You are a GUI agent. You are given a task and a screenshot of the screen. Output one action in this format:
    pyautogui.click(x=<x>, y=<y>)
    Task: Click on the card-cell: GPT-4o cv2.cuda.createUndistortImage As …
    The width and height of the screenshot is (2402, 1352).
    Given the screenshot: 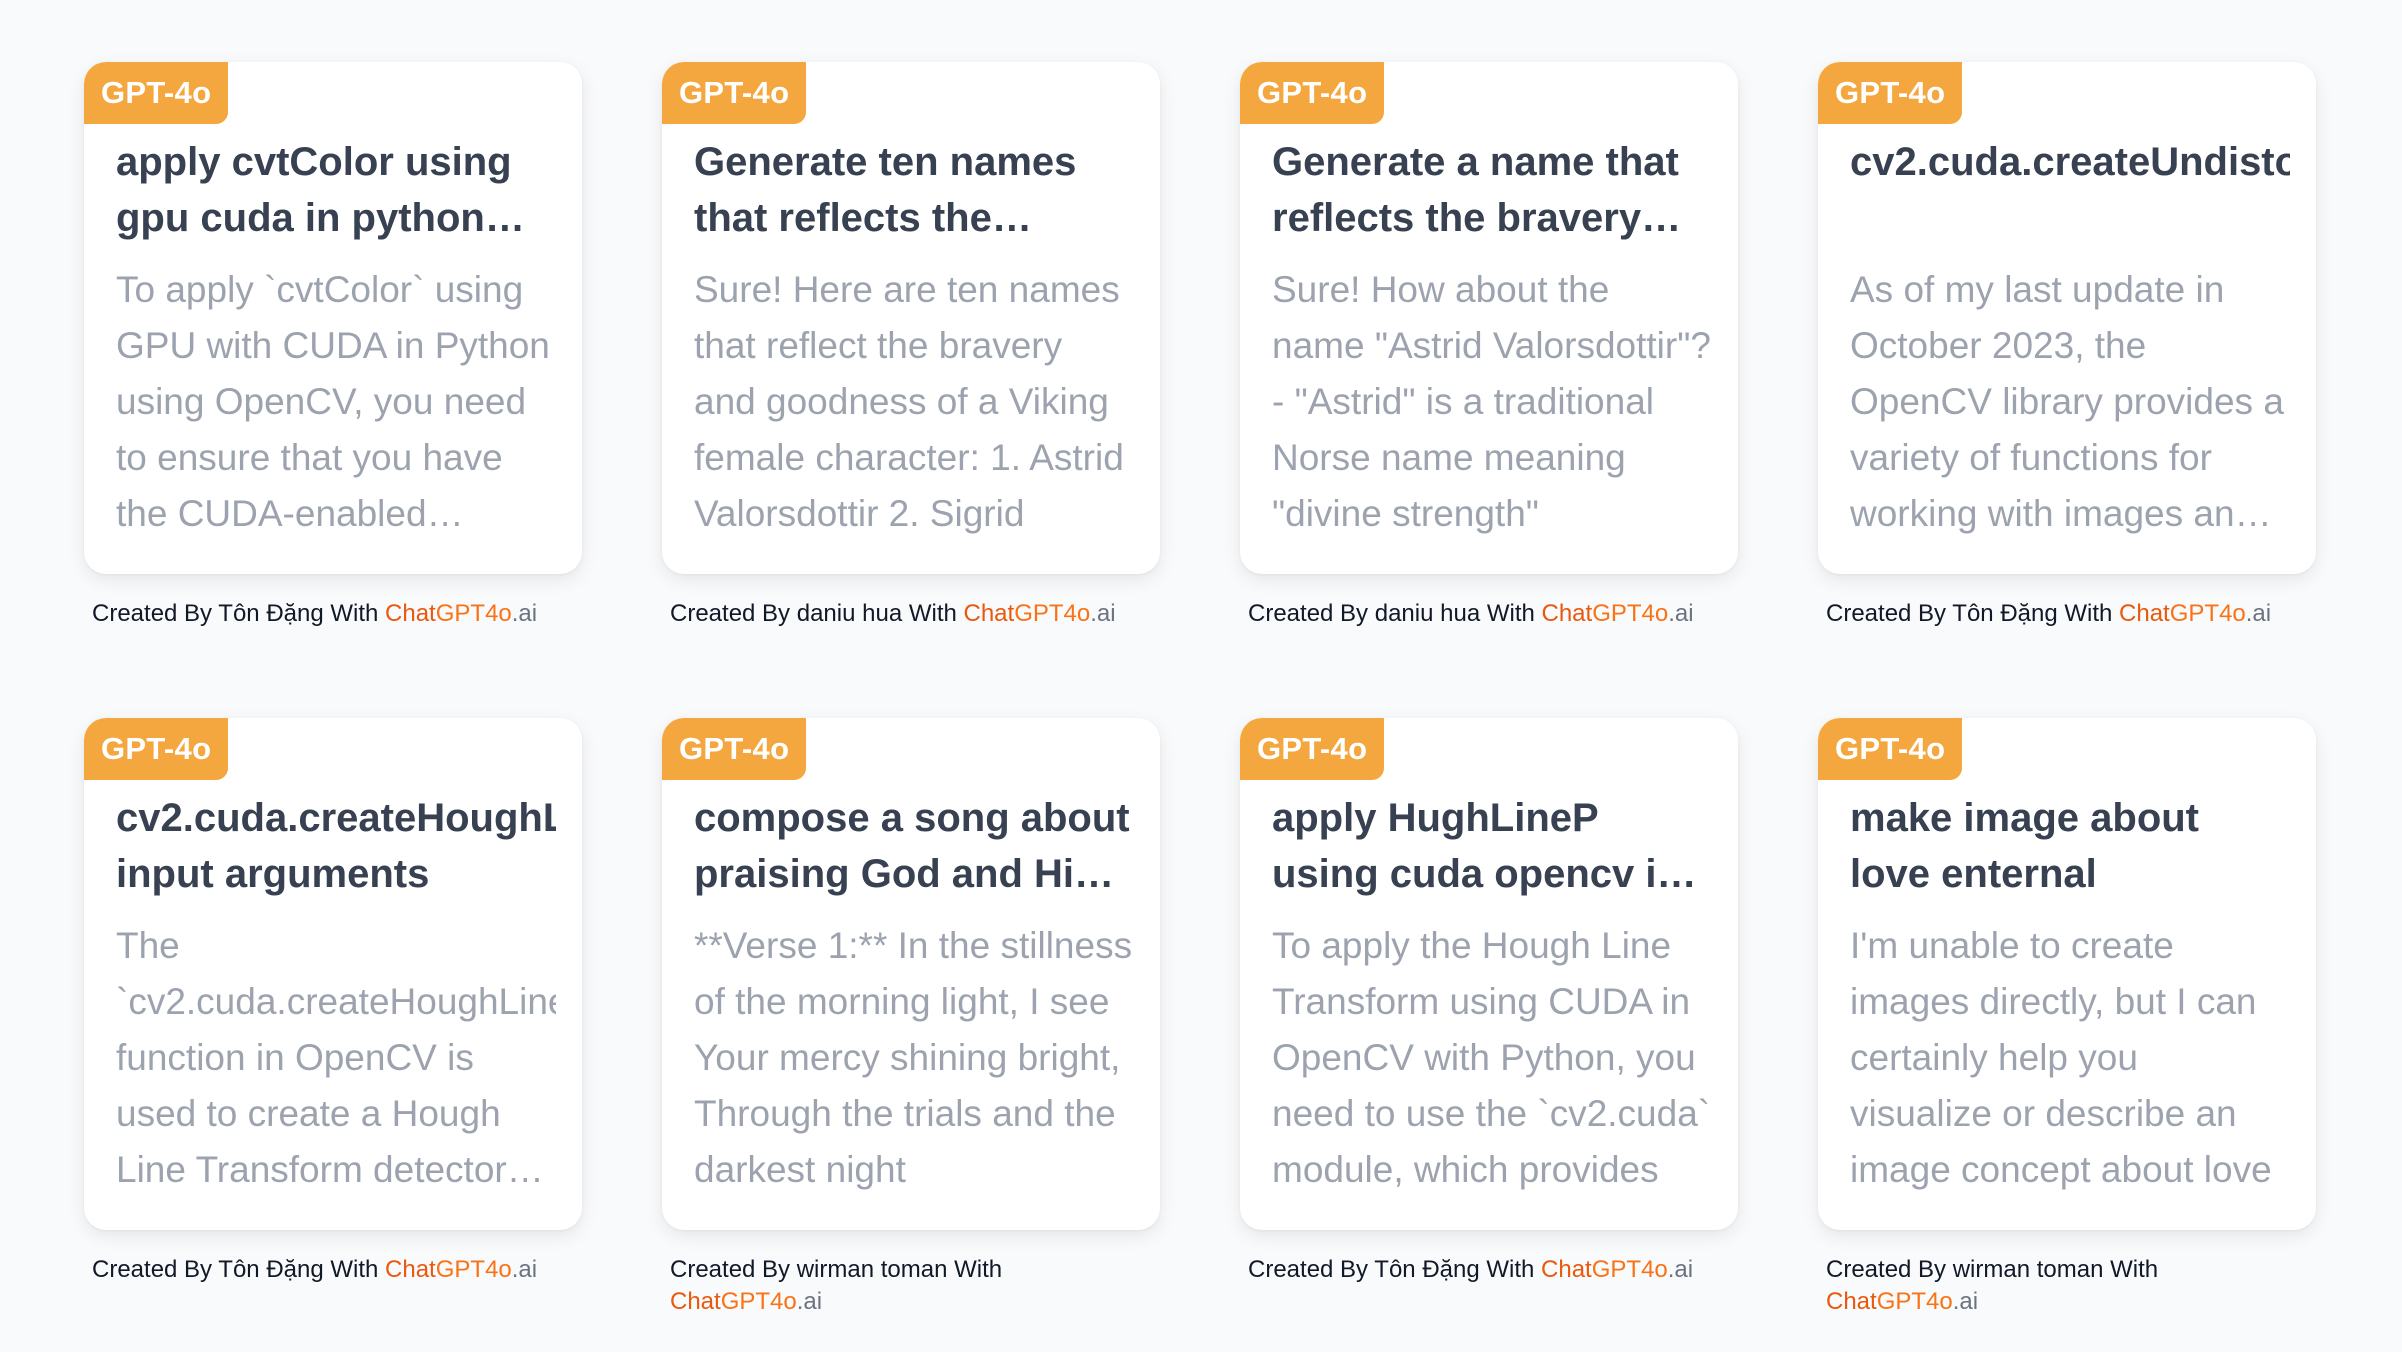 What is the action you would take?
    pyautogui.click(x=2067, y=390)
    